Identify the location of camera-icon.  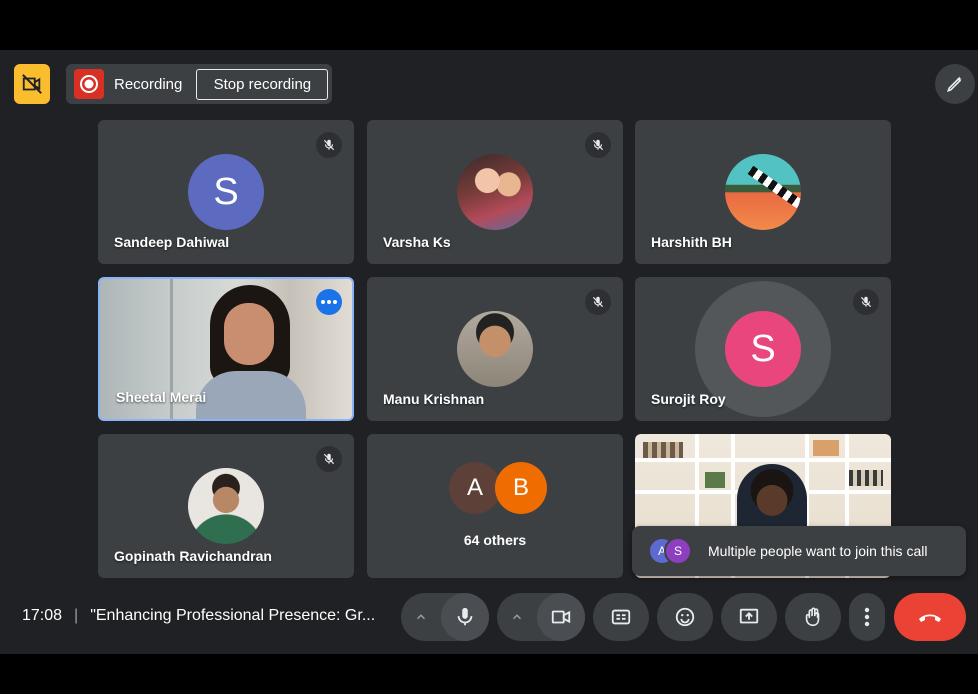
(561, 617).